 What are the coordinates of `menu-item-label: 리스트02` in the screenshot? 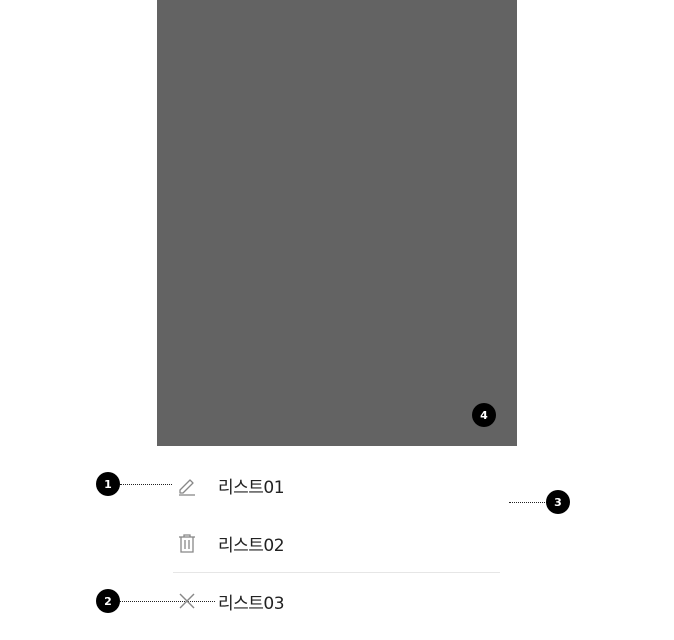 It's located at (251, 545).